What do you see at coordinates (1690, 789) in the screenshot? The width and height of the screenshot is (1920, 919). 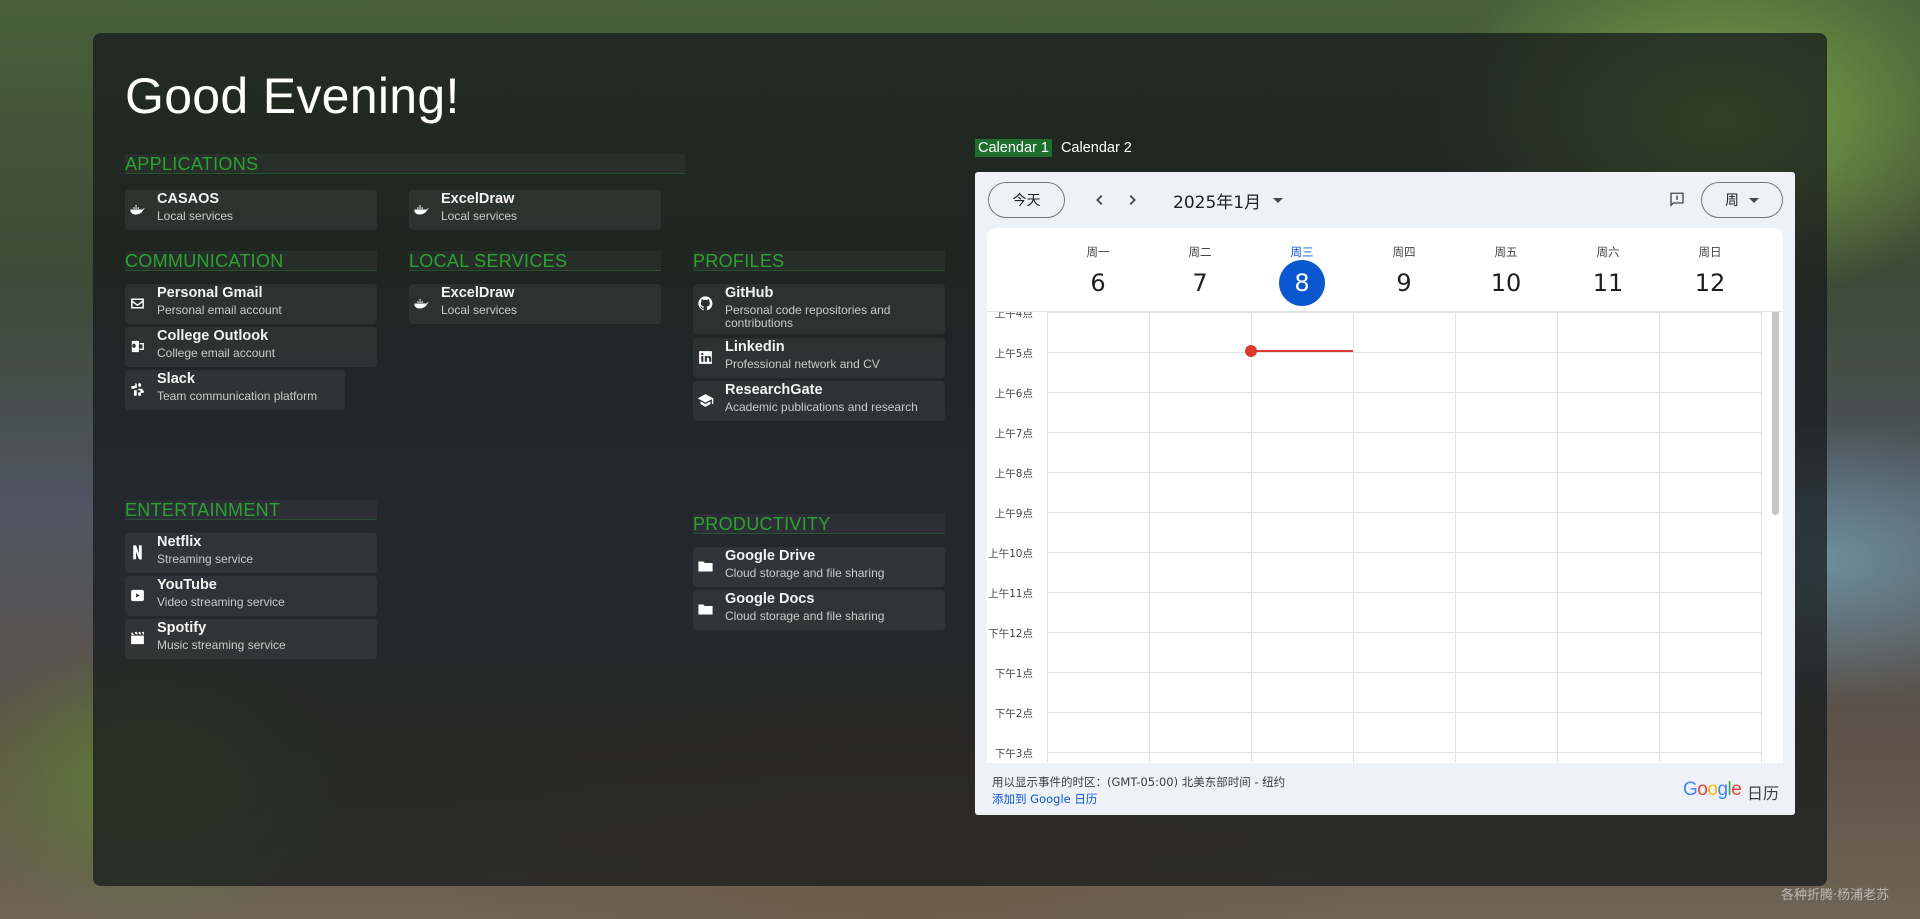 I see `google-logo-letter: G` at bounding box center [1690, 789].